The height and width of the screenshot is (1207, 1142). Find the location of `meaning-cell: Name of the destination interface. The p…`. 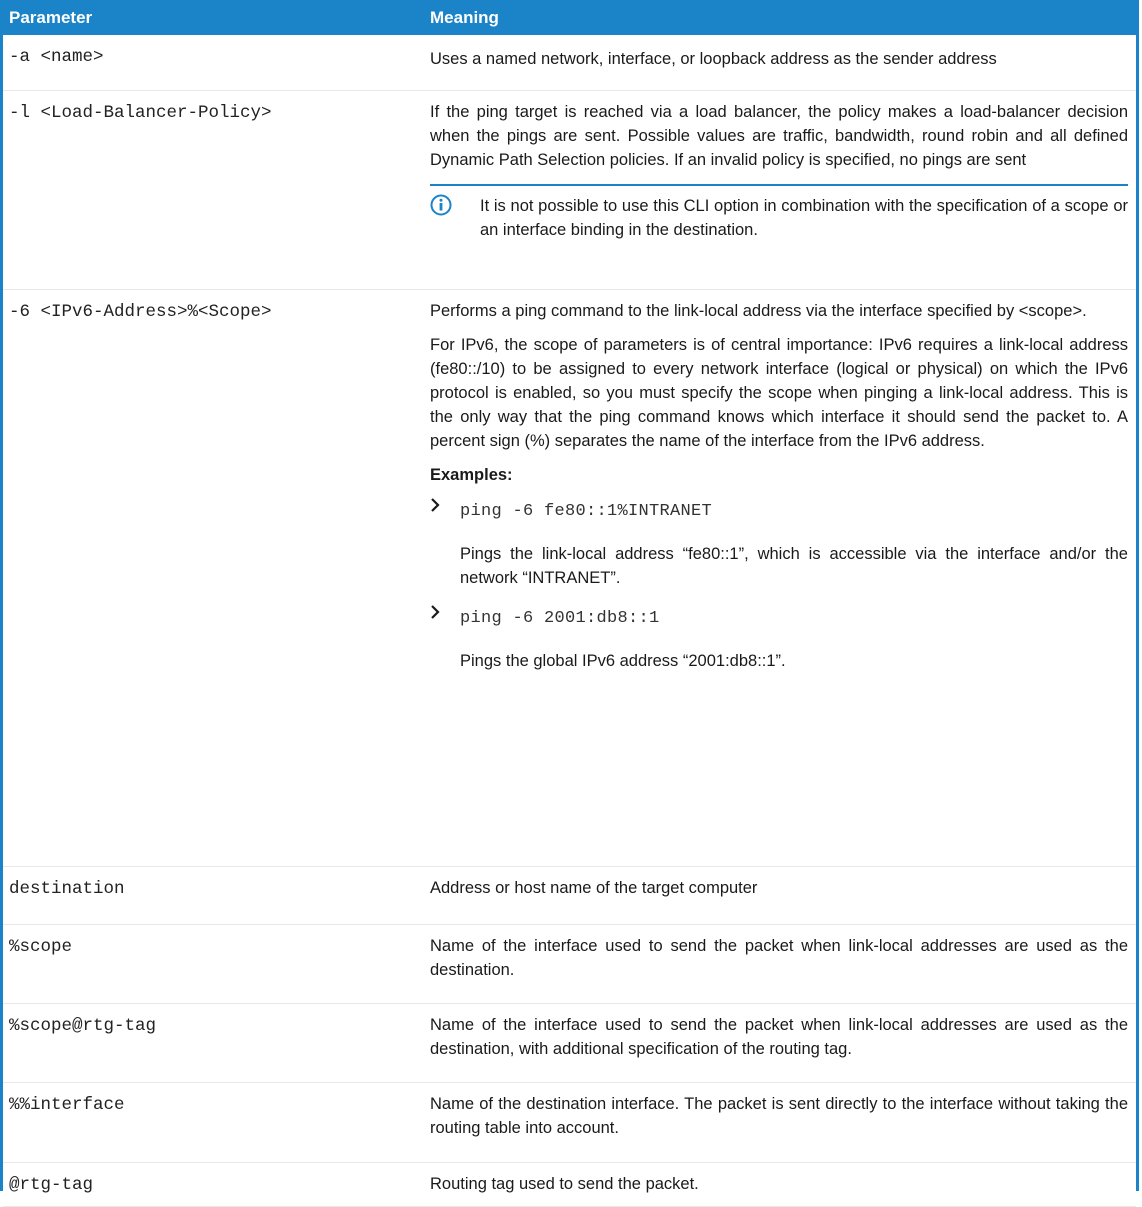

meaning-cell: Name of the destination interface. The p… is located at coordinates (778, 1122).